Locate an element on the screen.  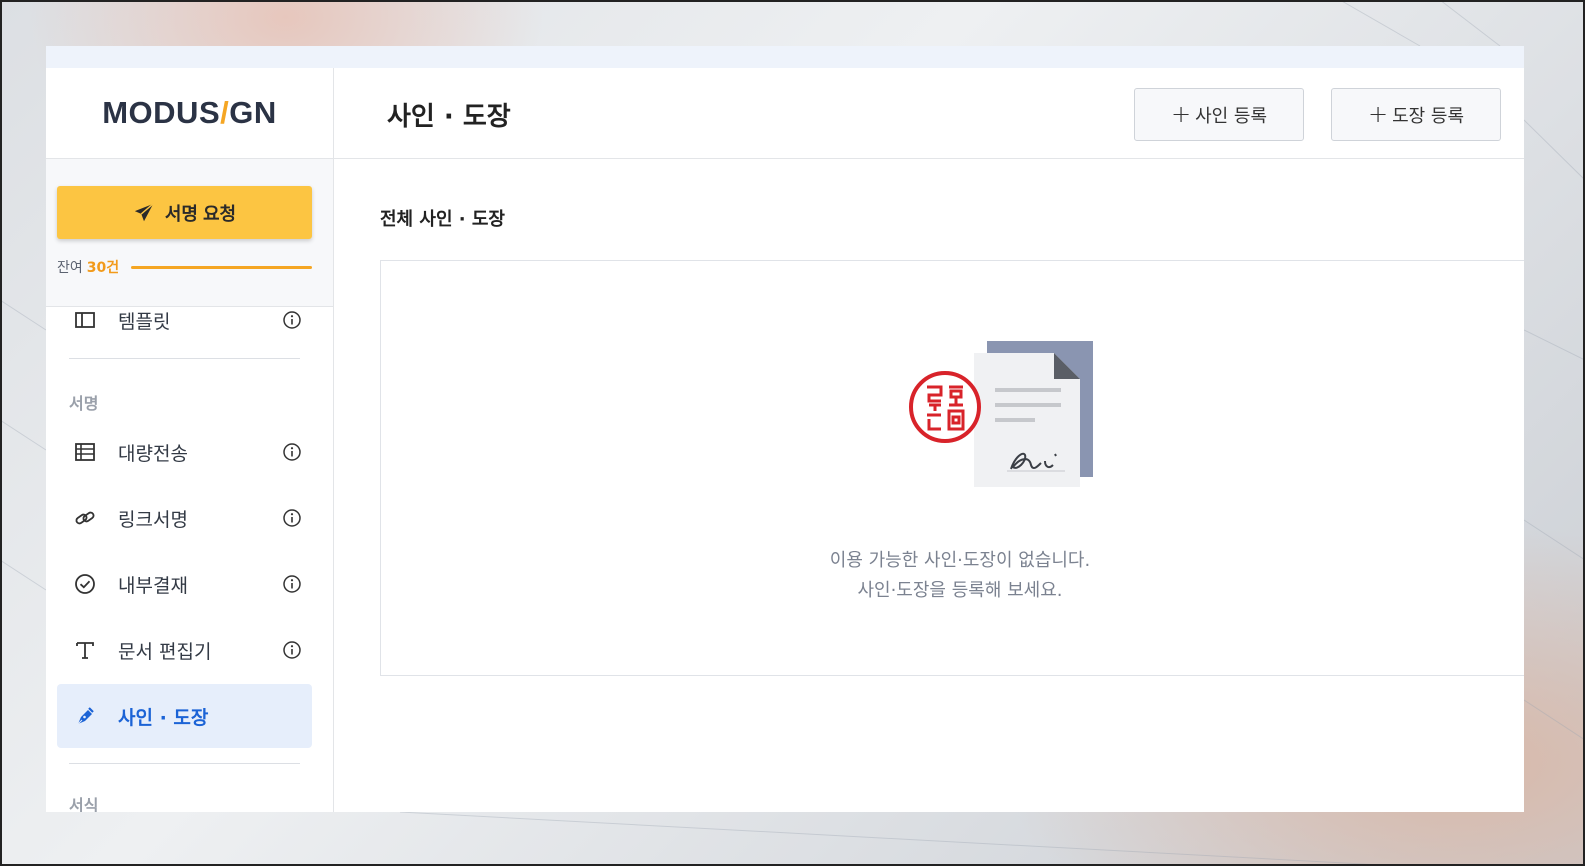
sidebar-item-label: 링크서명 is located at coordinates (153, 519).